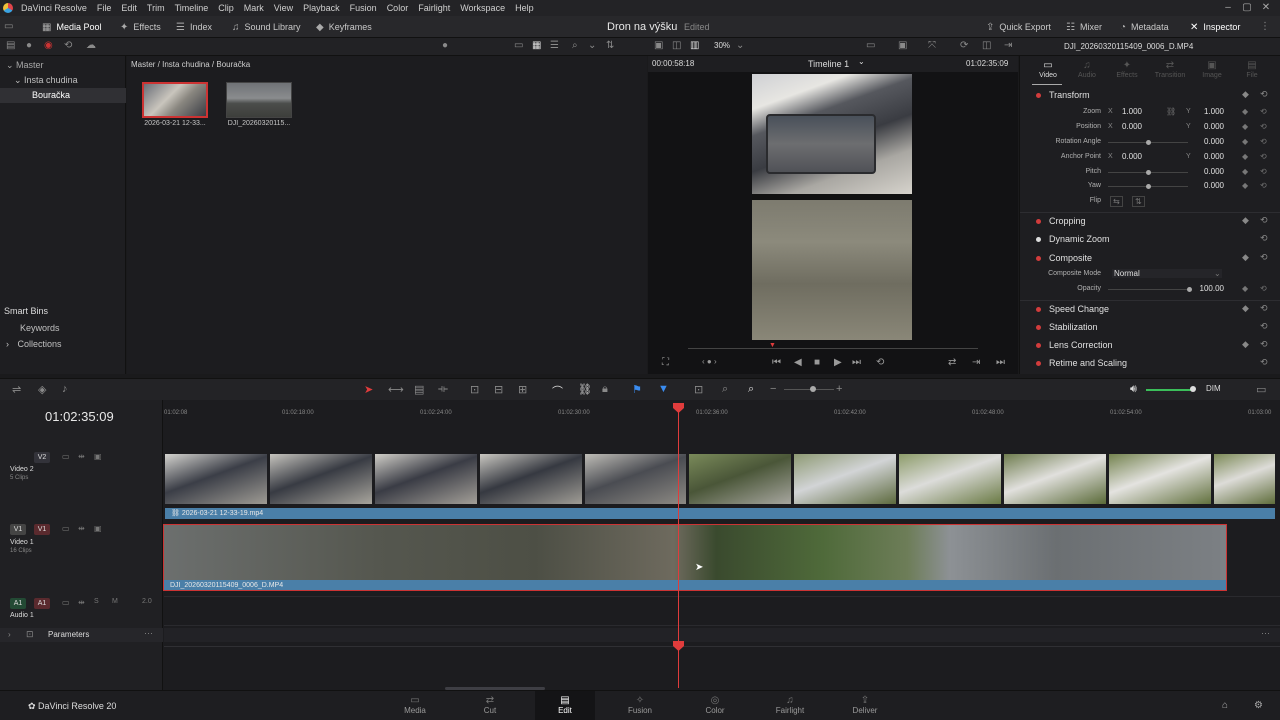 This screenshot has height=720, width=1280. I want to click on metadata-button: ◔ Metadata, so click(1144, 27).